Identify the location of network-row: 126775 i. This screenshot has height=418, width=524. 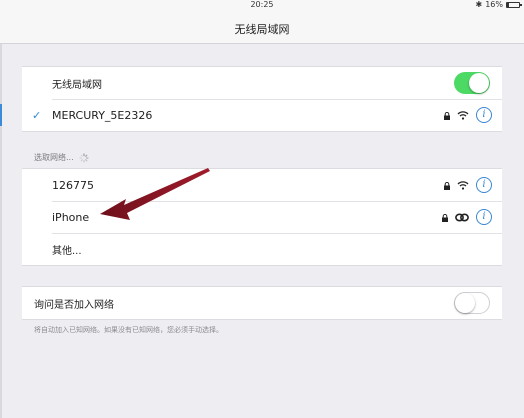
(262, 185).